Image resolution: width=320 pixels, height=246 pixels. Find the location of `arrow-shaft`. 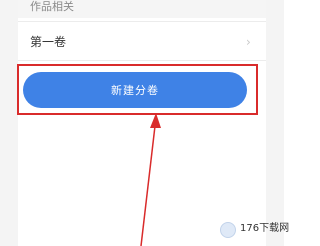

arrow-shaft is located at coordinates (148, 185).